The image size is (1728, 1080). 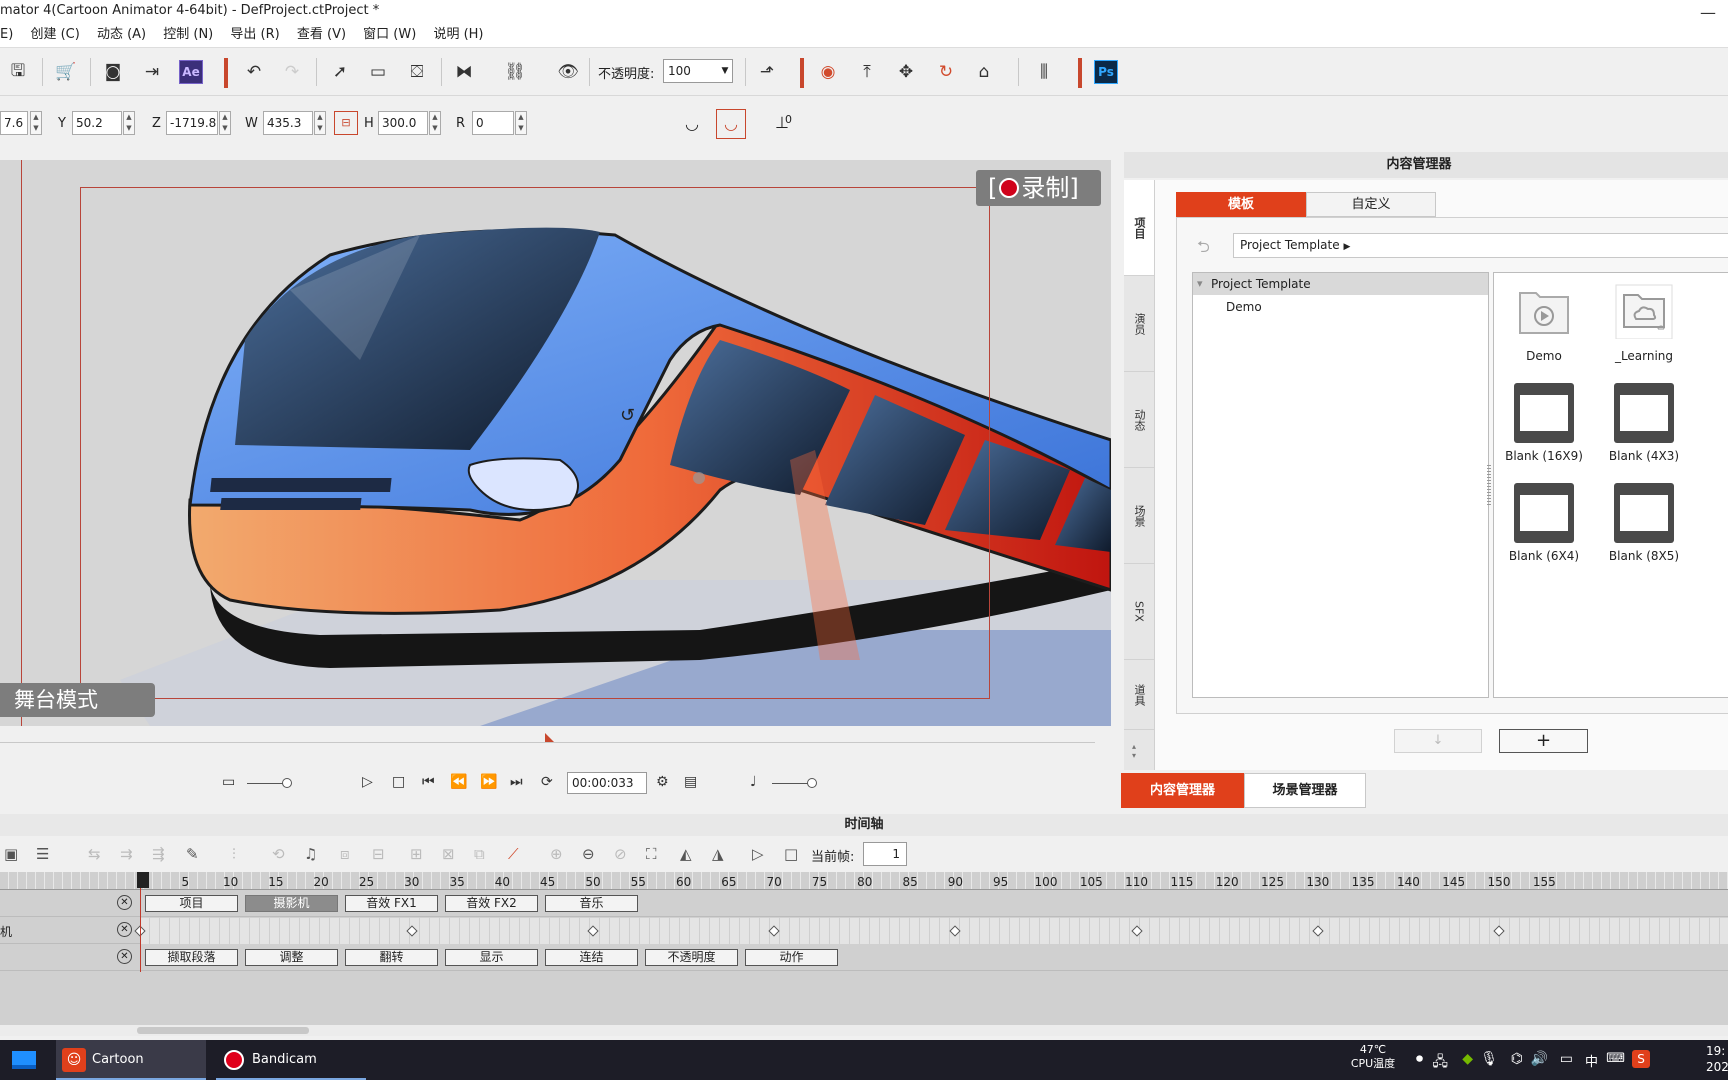 I want to click on ime-indicator: 中, so click(x=1591, y=1060).